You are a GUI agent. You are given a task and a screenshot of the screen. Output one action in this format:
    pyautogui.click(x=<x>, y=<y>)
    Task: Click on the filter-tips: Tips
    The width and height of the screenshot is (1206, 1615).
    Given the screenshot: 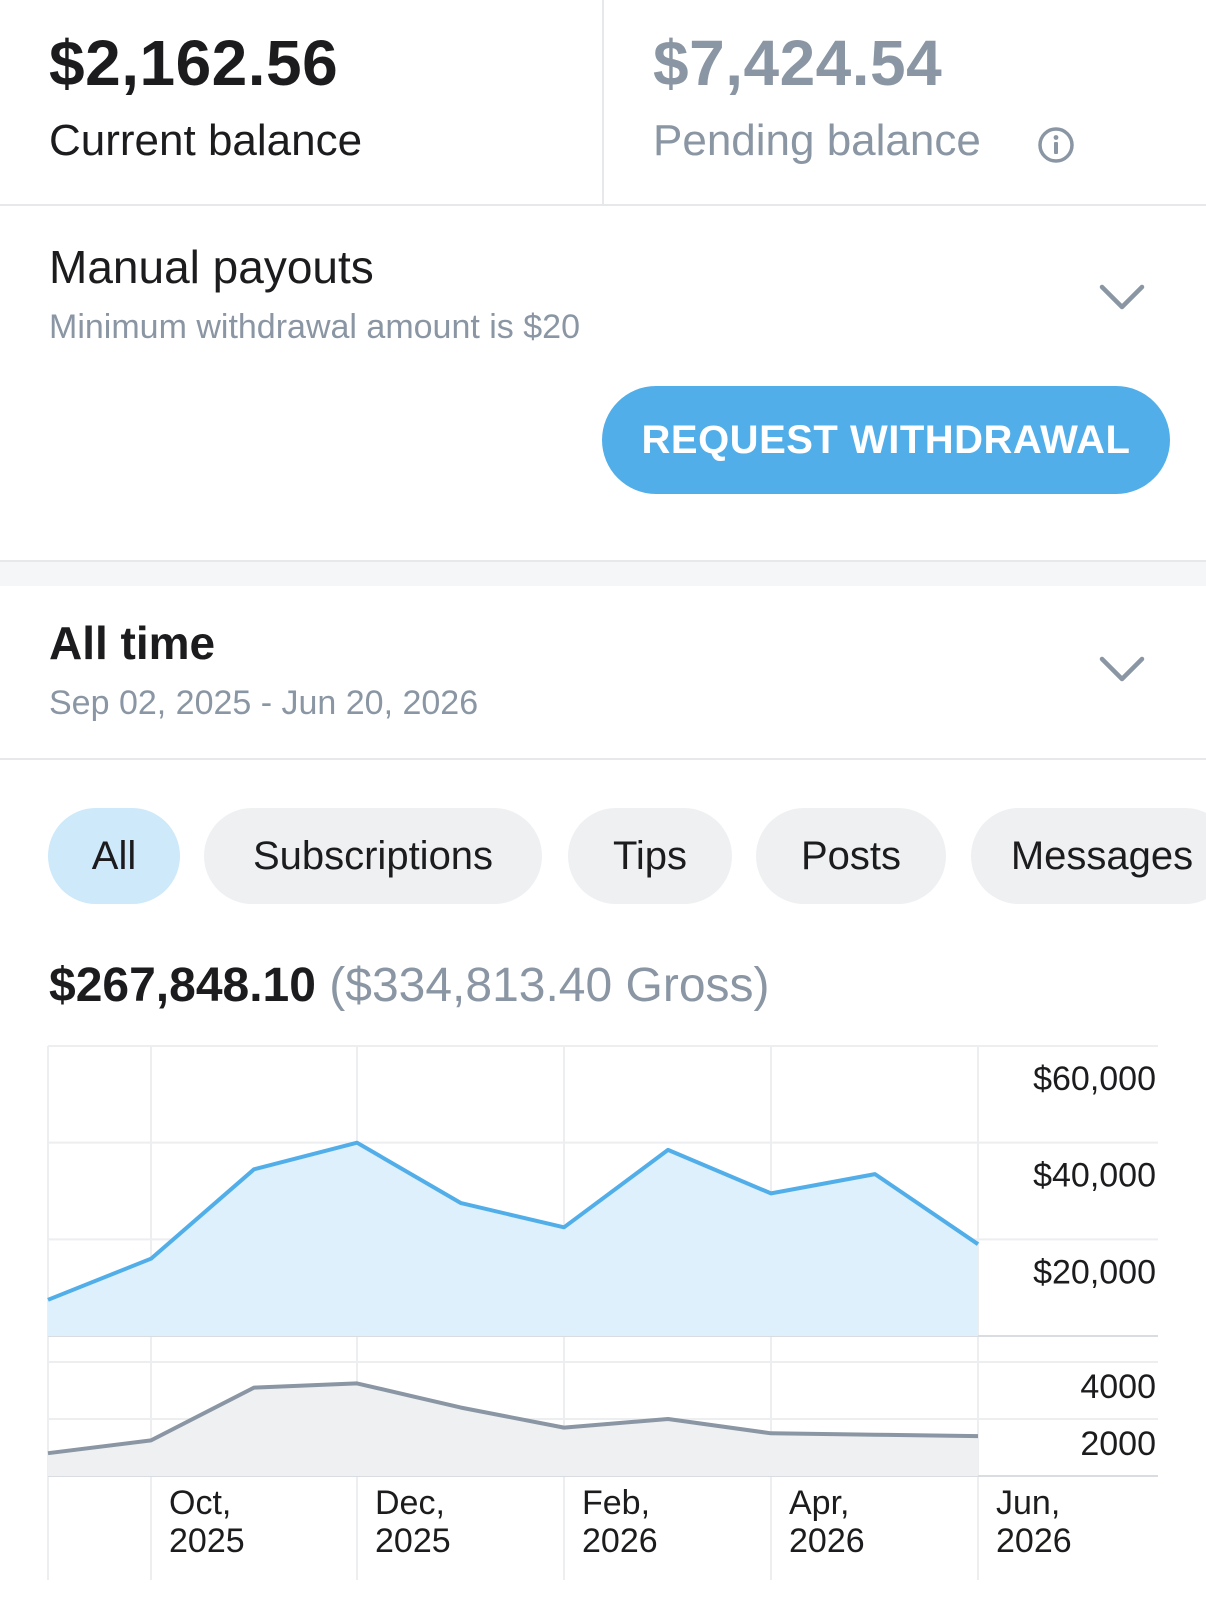 What is the action you would take?
    pyautogui.click(x=650, y=856)
    